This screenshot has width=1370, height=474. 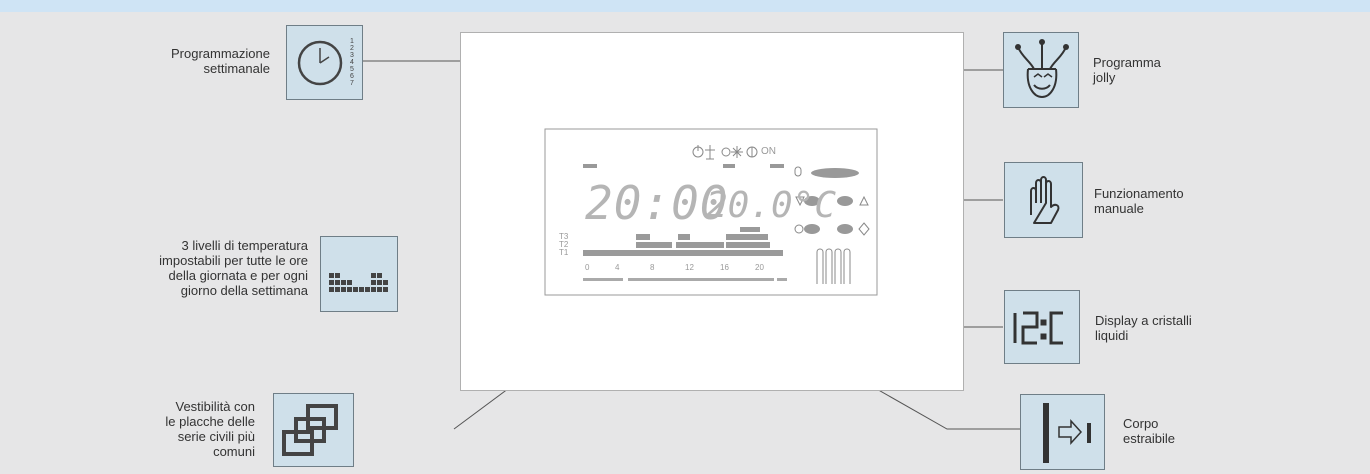 I want to click on lcd-on-label: ON, so click(x=768, y=151).